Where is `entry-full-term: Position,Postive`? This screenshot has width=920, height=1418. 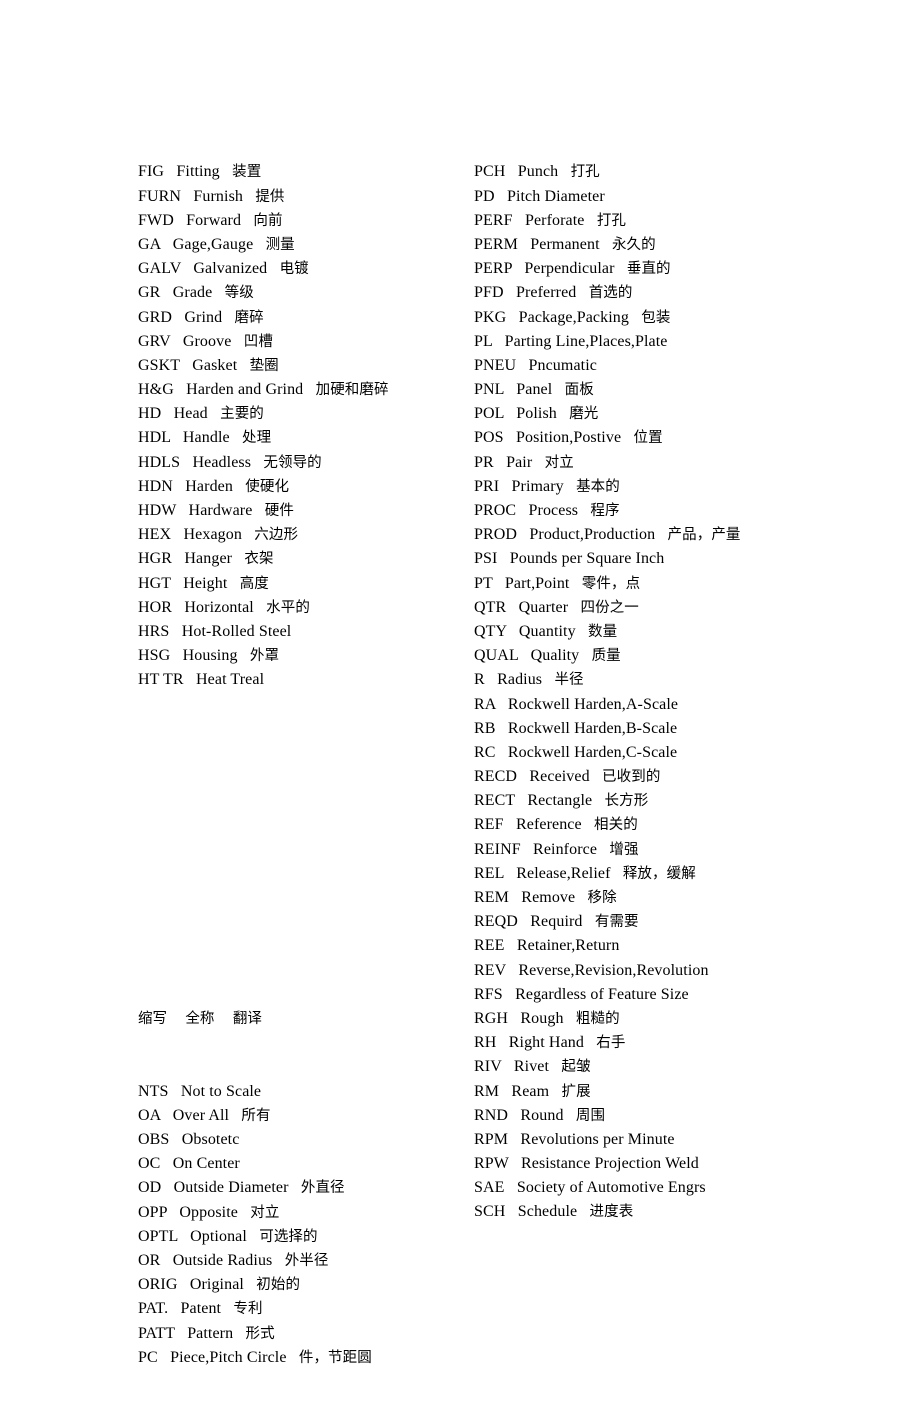 entry-full-term: Position,Postive is located at coordinates (568, 438).